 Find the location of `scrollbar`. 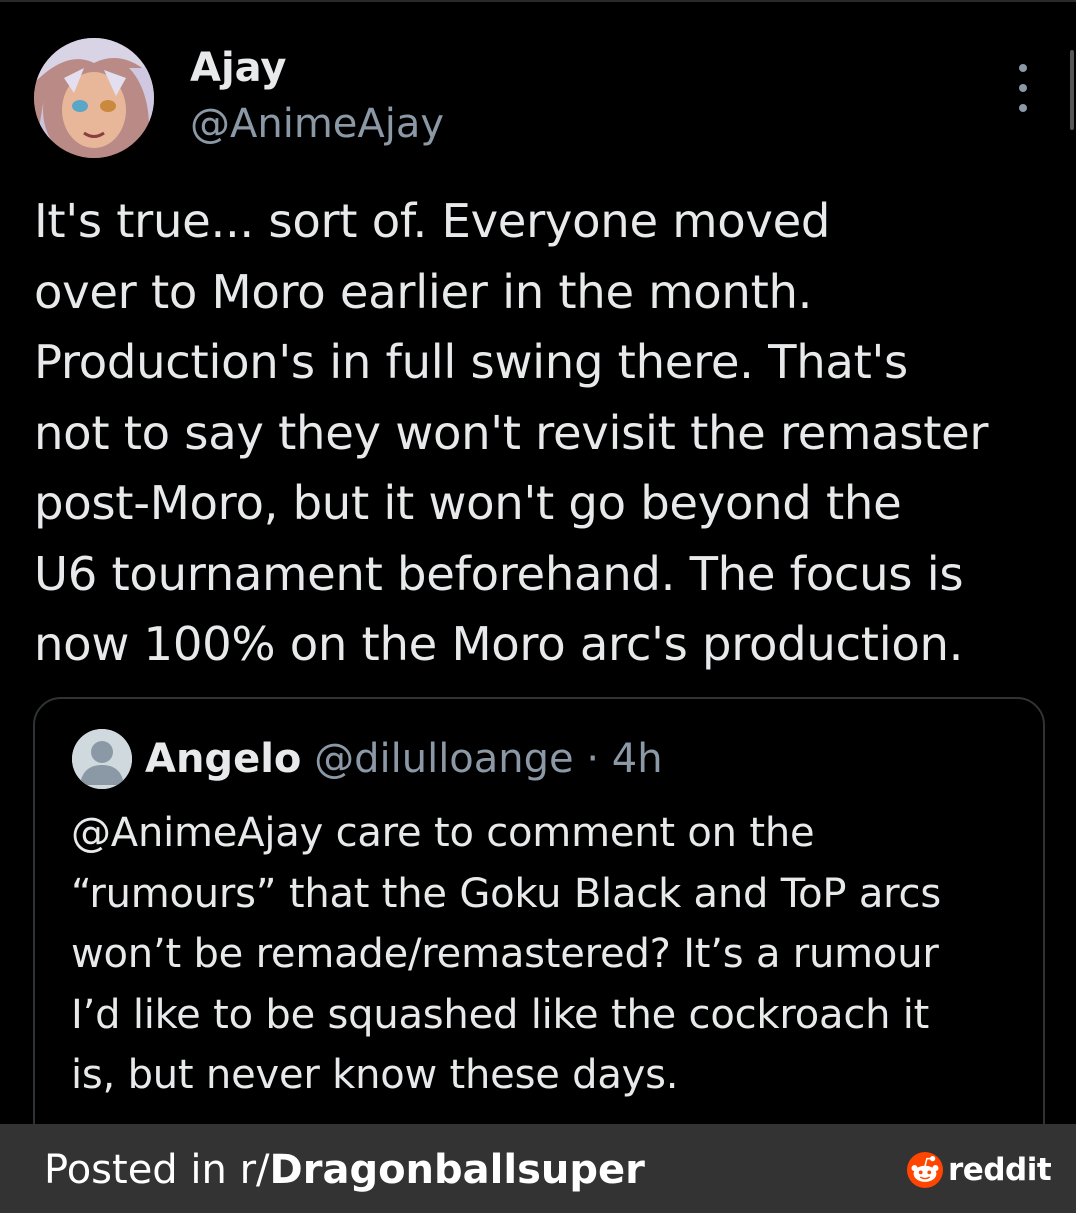

scrollbar is located at coordinates (1072, 90).